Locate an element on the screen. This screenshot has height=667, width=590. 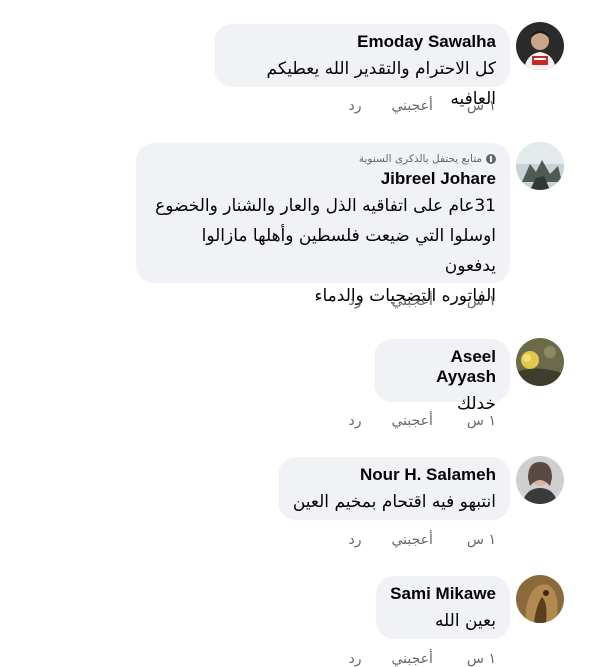
comment-bubble: Aseel Ayyash خدلك is located at coordinates (442, 376).